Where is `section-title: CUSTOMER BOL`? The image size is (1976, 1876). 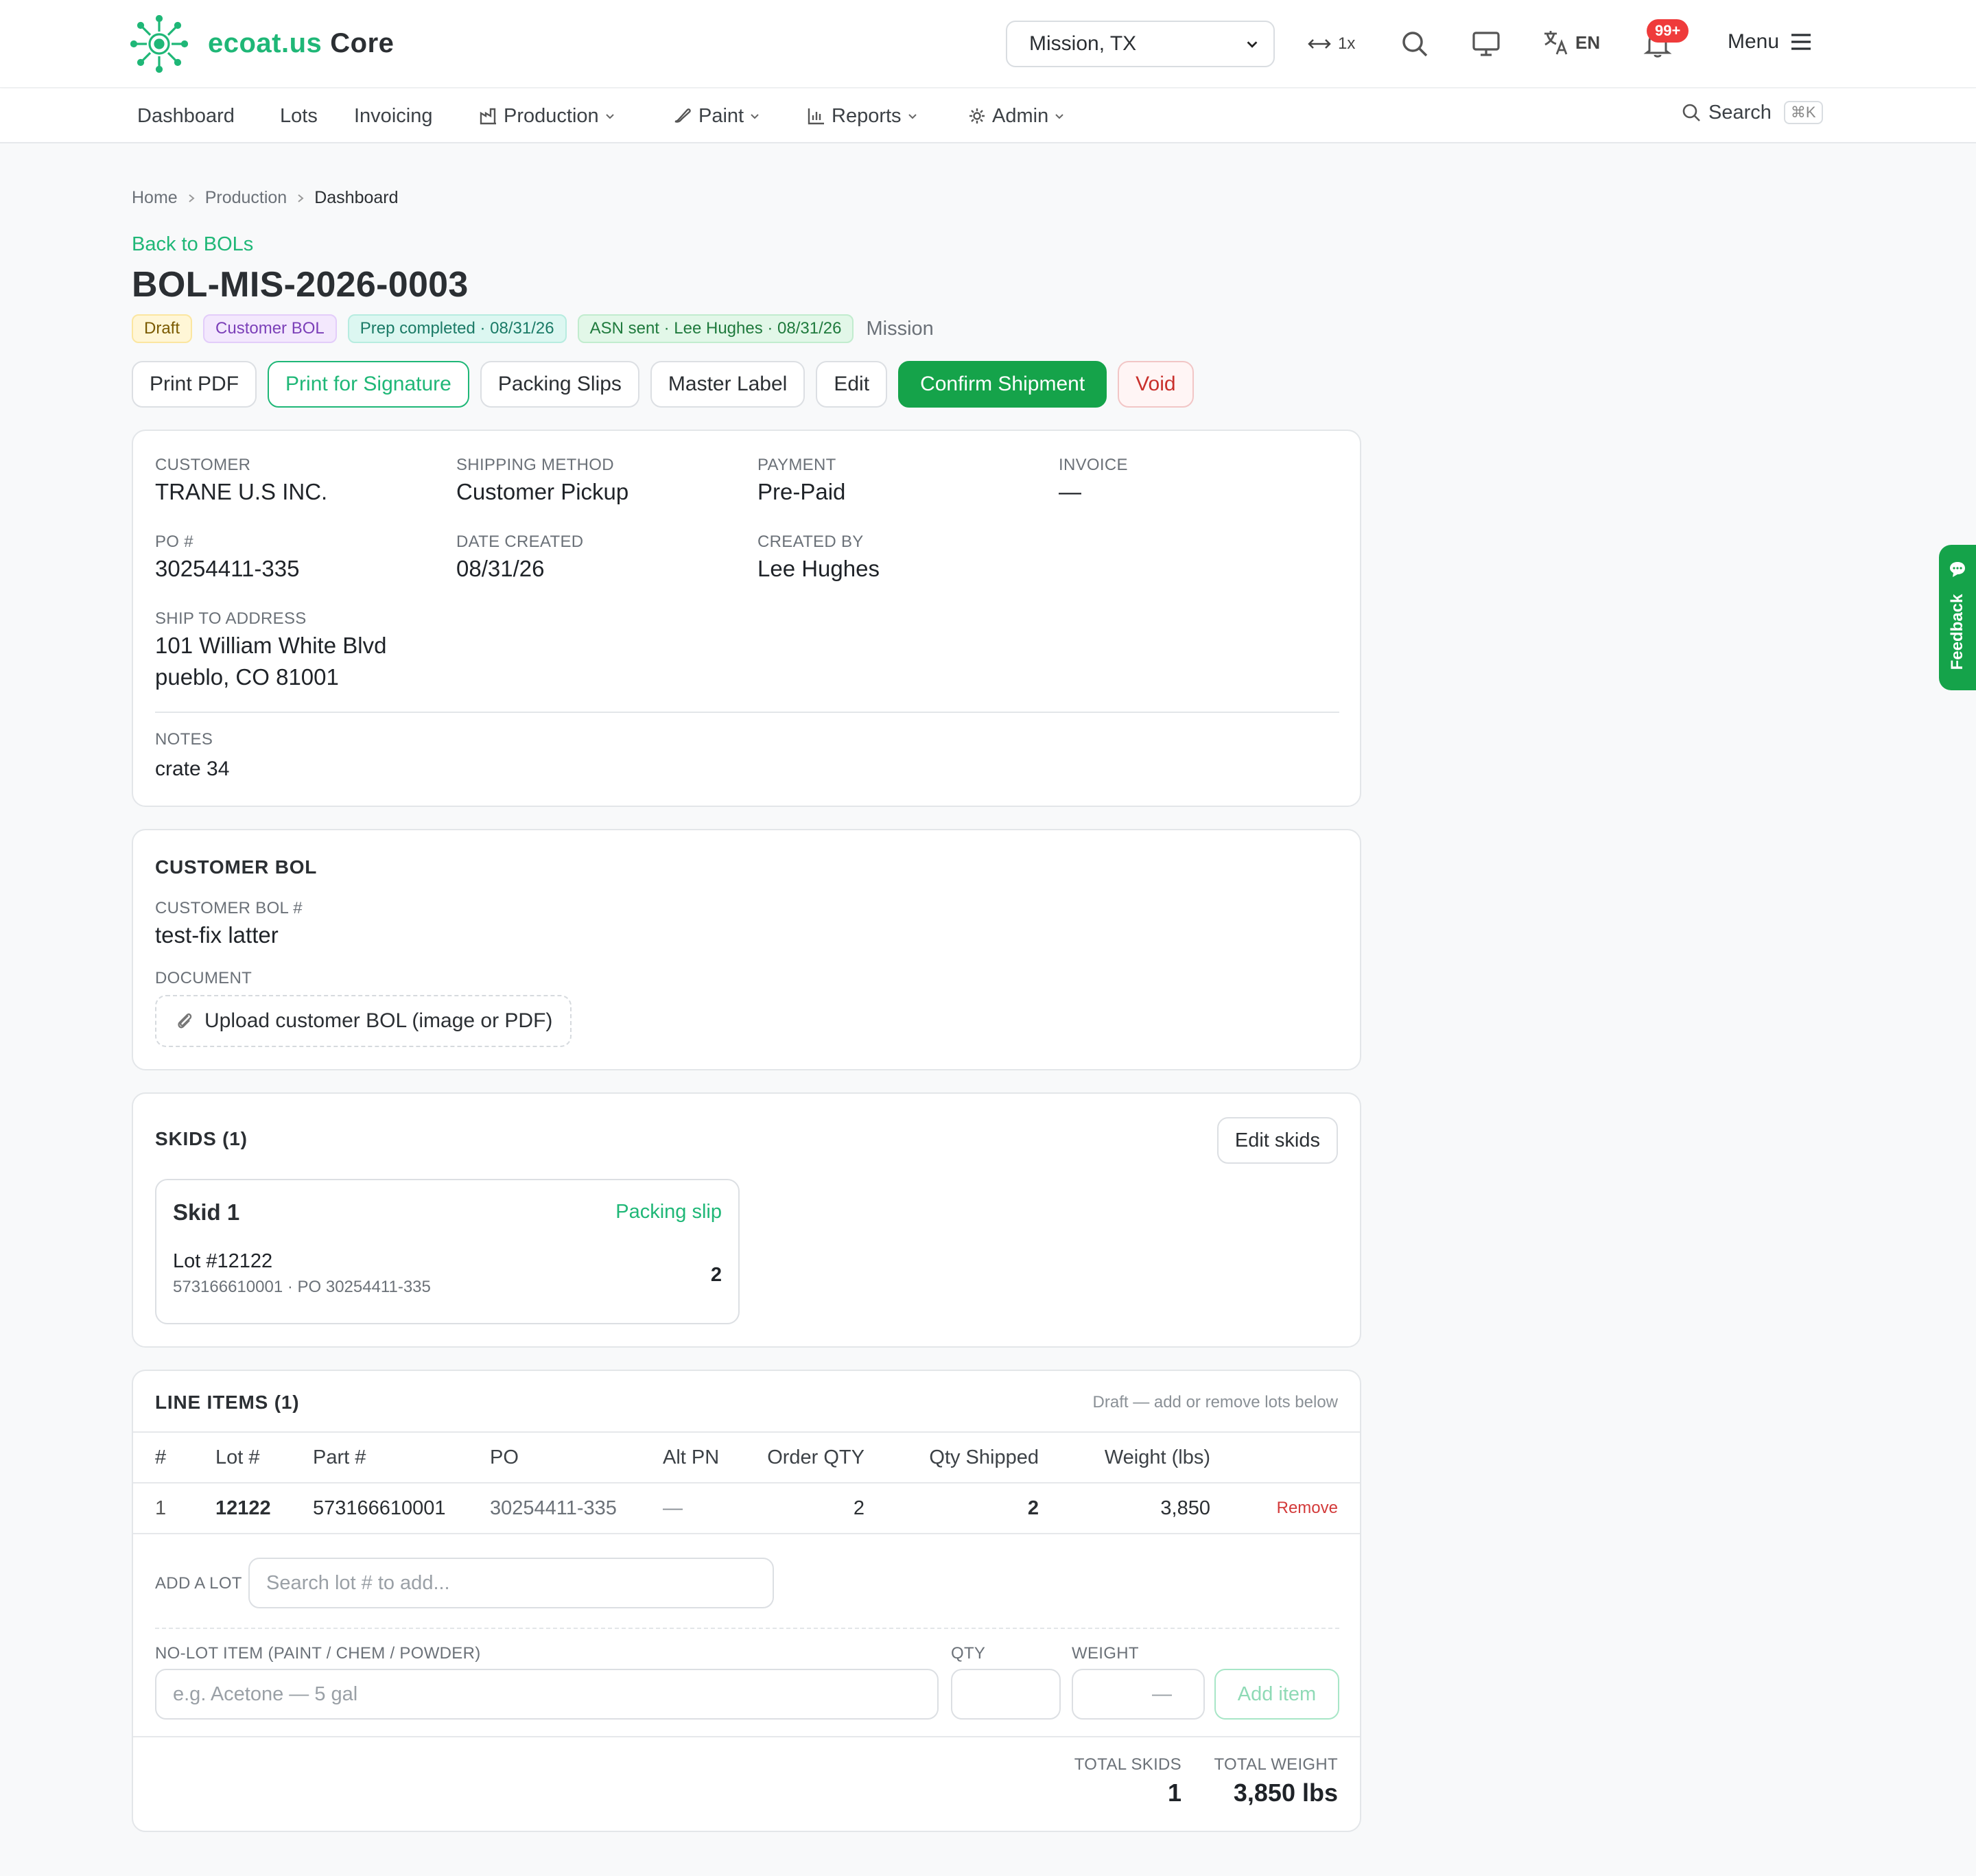 section-title: CUSTOMER BOL is located at coordinates (236, 867).